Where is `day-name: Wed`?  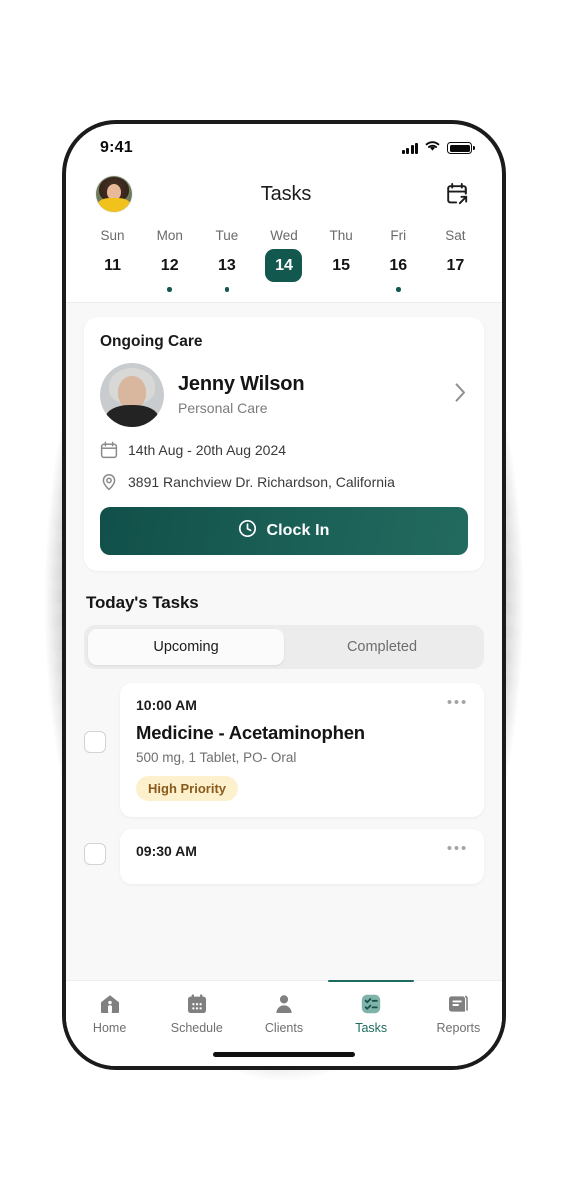 day-name: Wed is located at coordinates (284, 235).